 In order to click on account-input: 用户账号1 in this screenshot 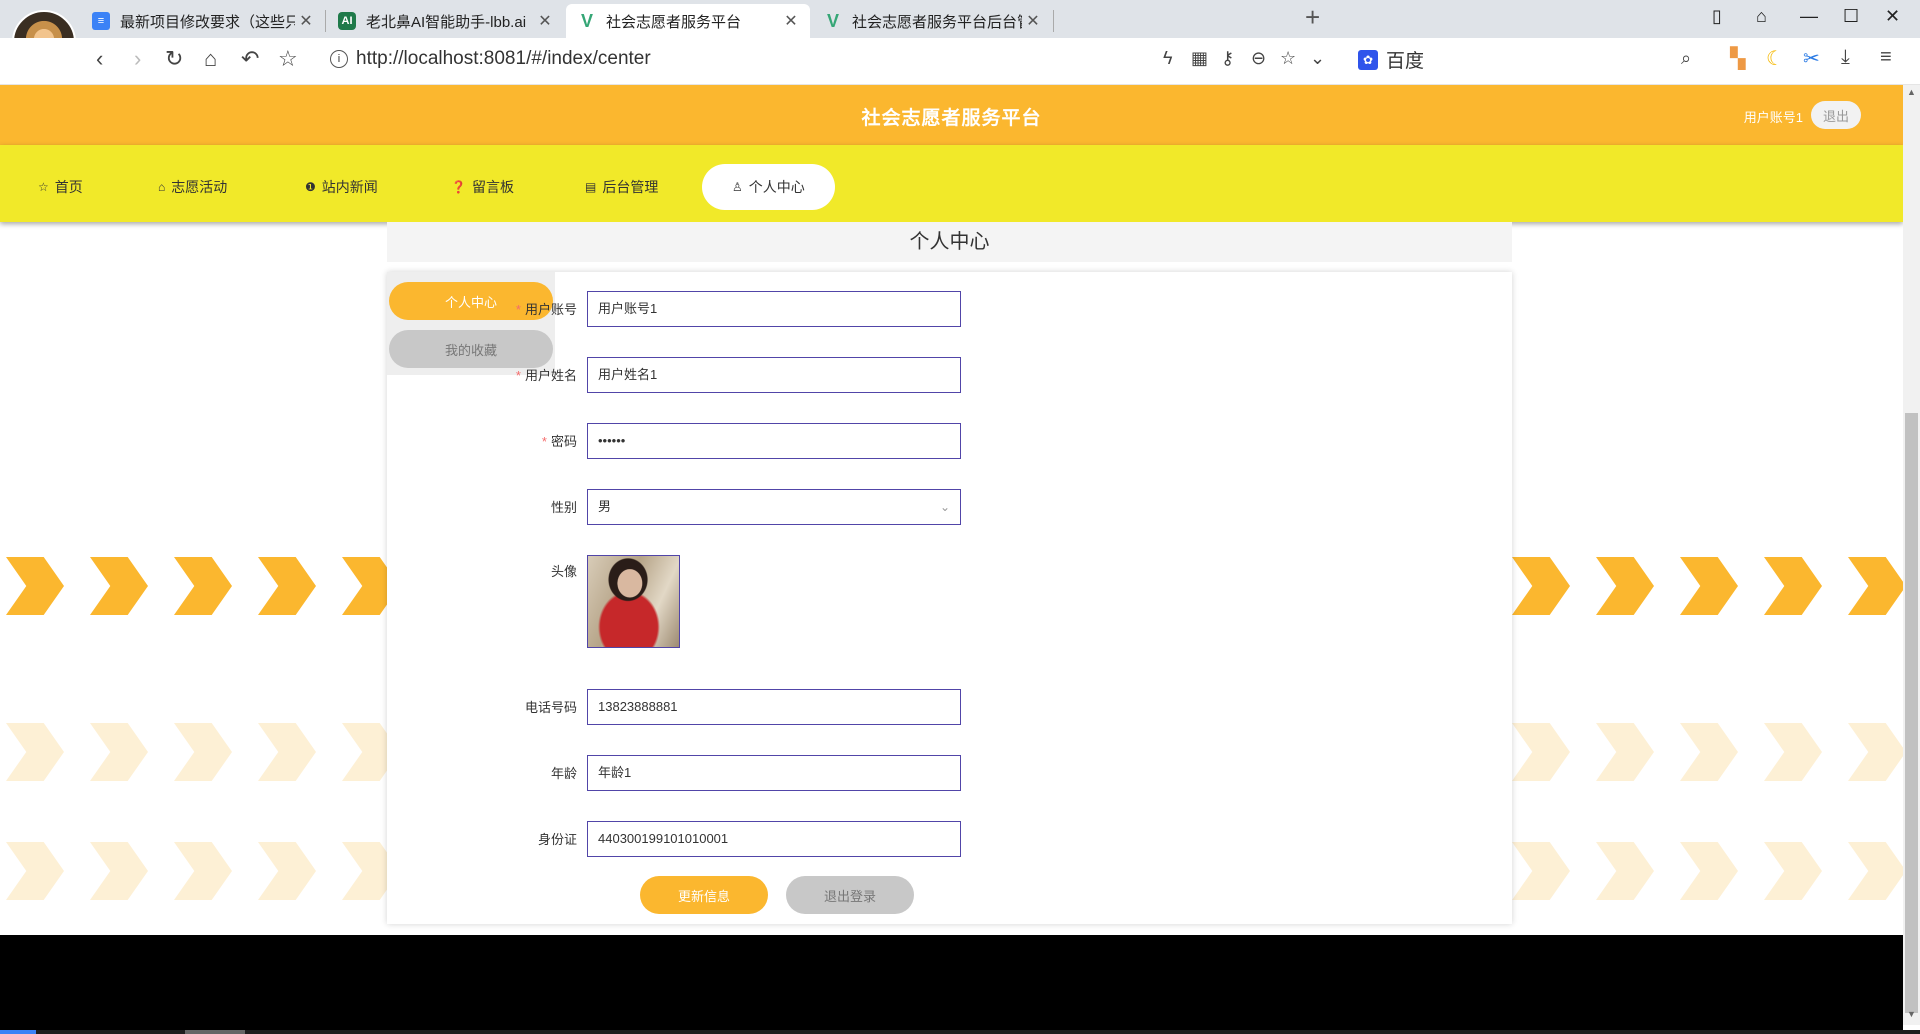, I will do `click(774, 309)`.